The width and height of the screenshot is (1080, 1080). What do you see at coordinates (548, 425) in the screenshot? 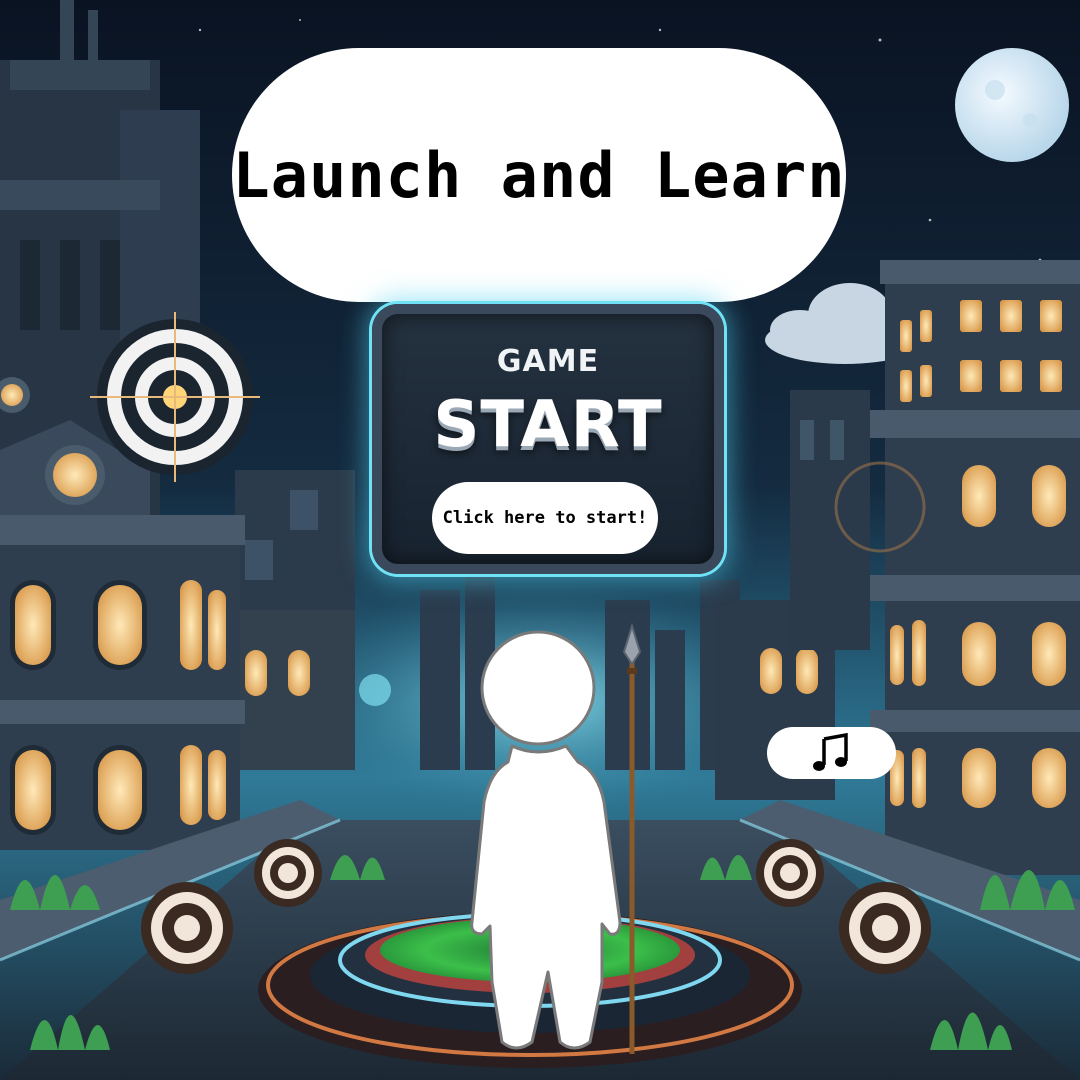
I see `start-label: START` at bounding box center [548, 425].